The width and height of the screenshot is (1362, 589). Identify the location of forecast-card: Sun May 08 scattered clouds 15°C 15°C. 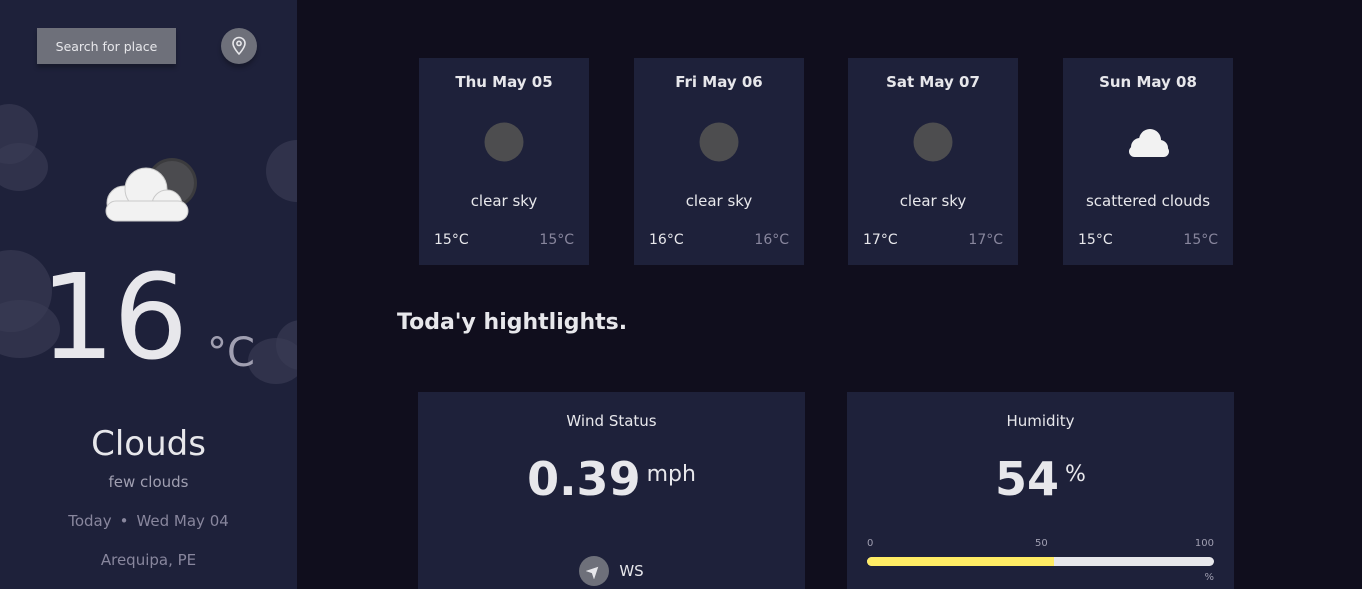
(1148, 161).